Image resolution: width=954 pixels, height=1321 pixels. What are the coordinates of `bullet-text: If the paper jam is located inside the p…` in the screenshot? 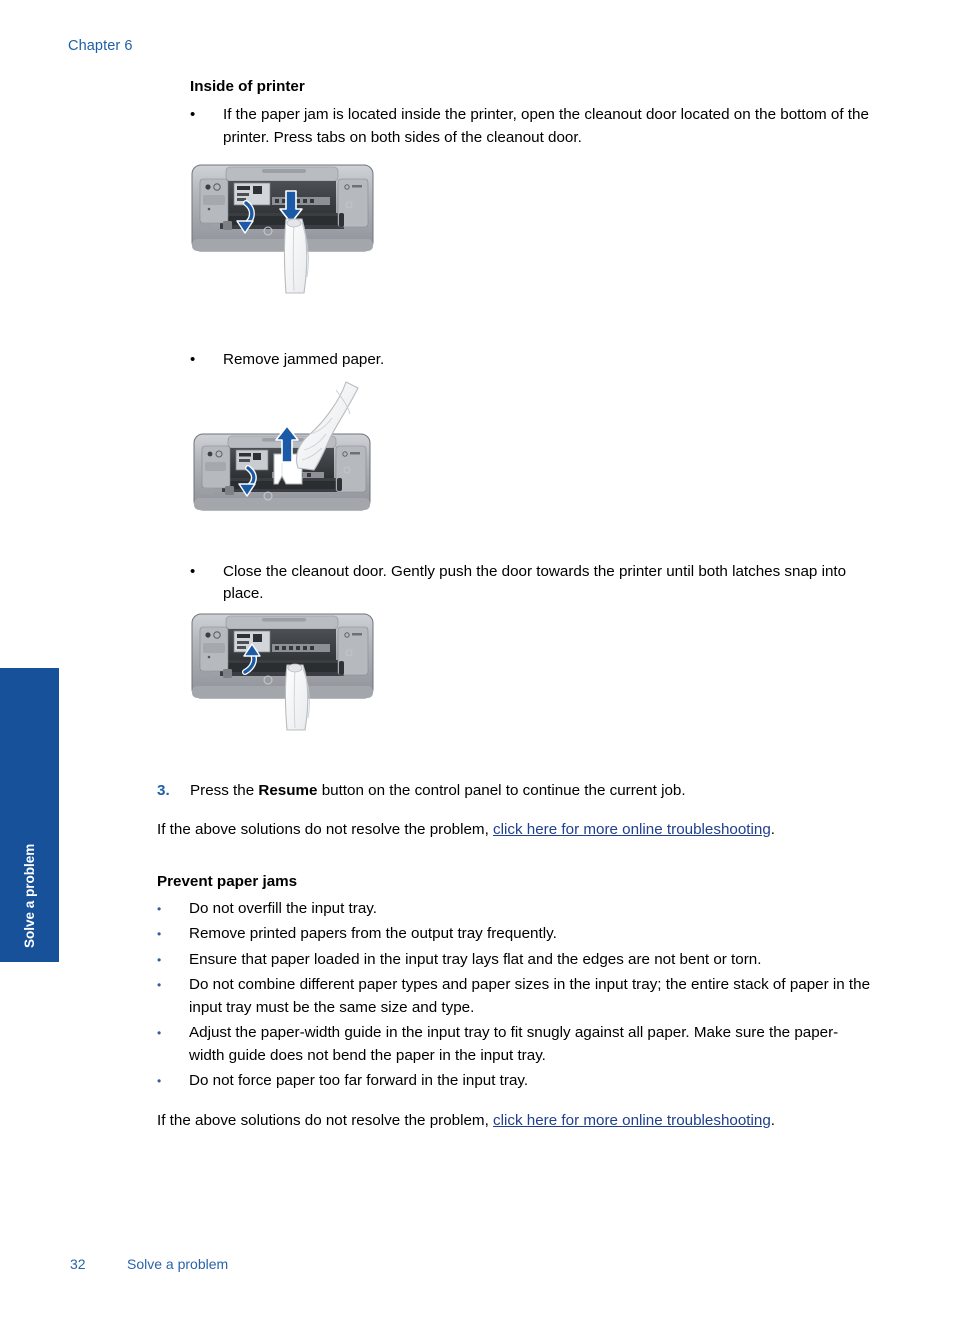 It's located at (546, 126).